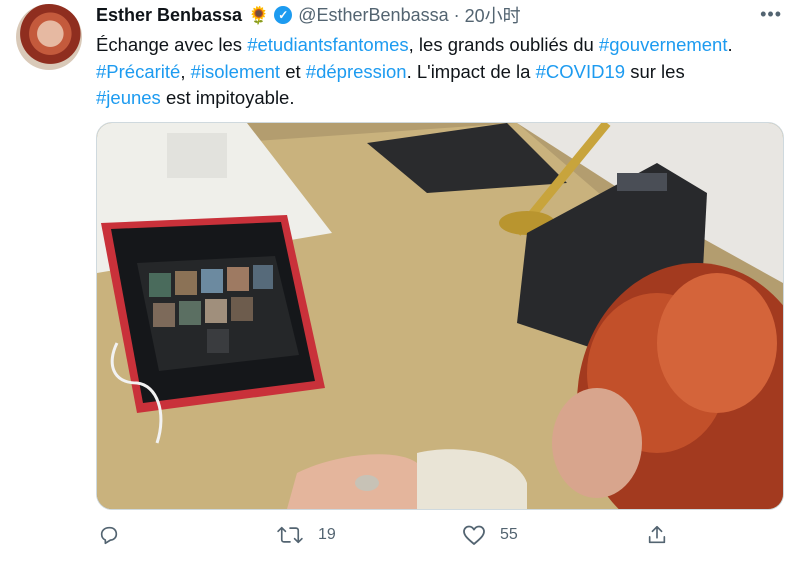 The width and height of the screenshot is (810, 567). Describe the element at coordinates (169, 15) in the screenshot. I see `author-name: Esther Benbassa` at that location.